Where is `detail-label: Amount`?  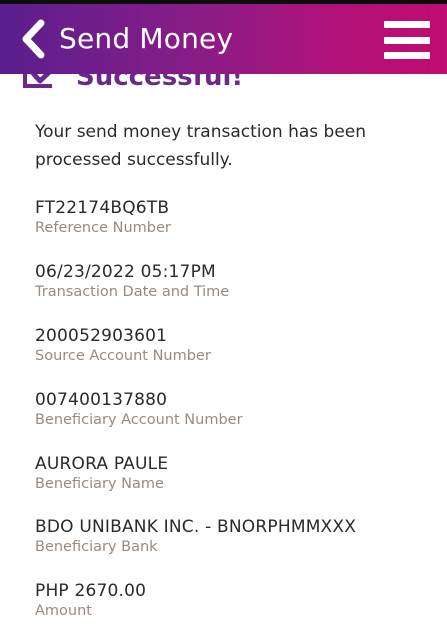
detail-label: Amount is located at coordinates (63, 611).